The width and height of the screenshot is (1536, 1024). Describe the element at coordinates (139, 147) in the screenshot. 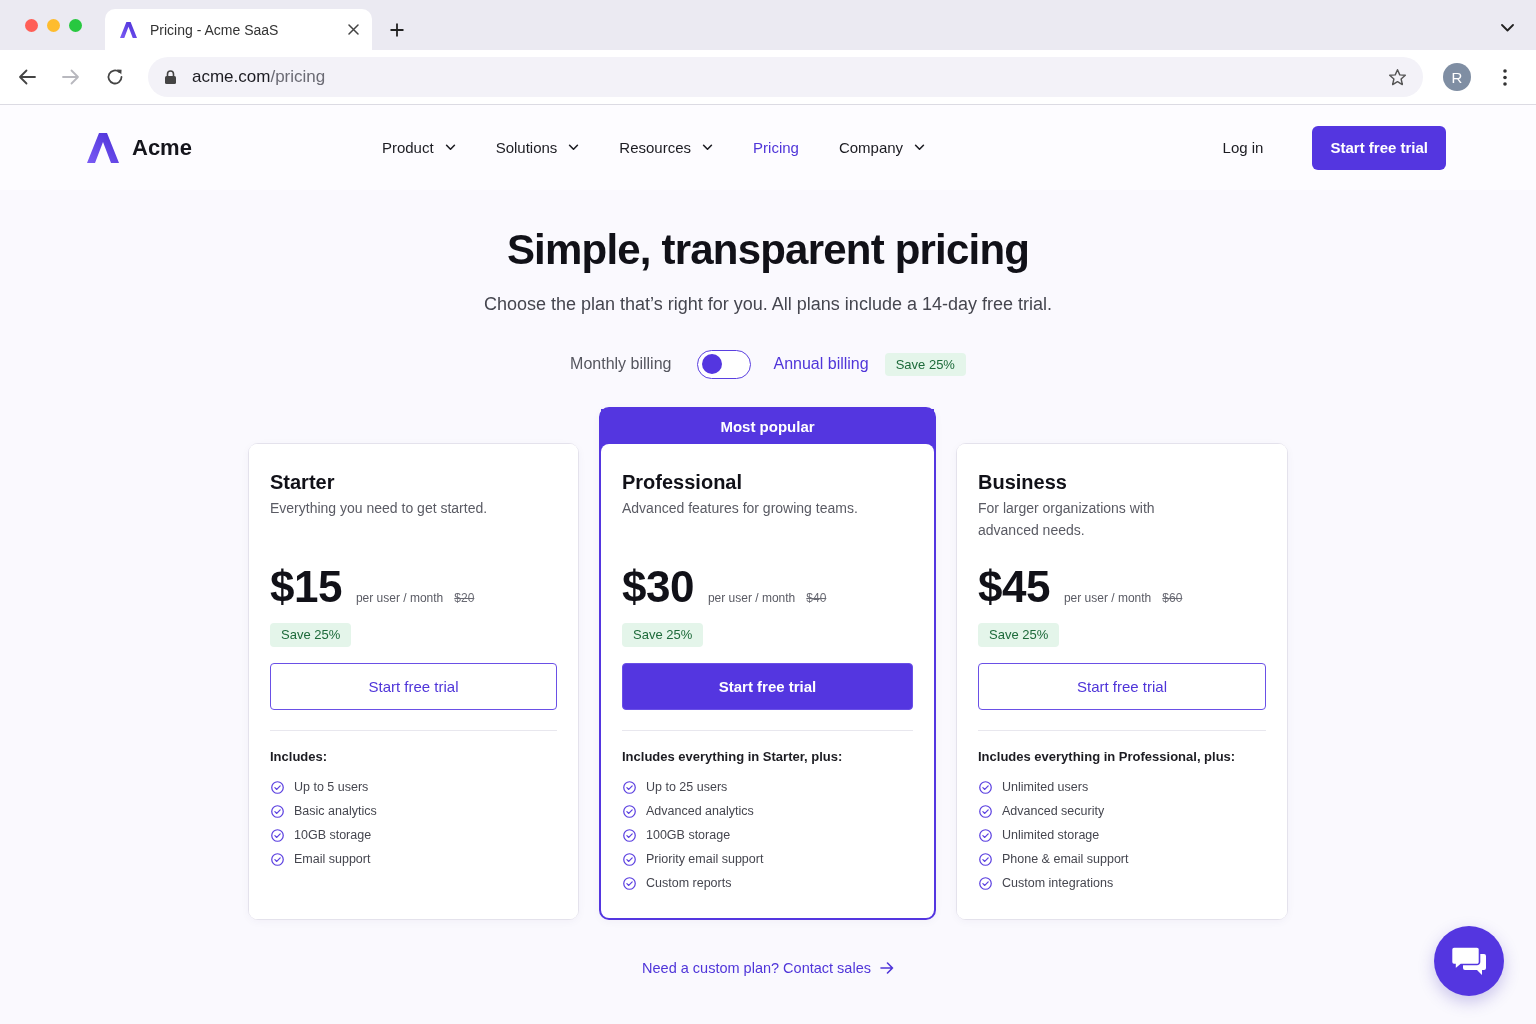

I see `brand-link: Acme` at that location.